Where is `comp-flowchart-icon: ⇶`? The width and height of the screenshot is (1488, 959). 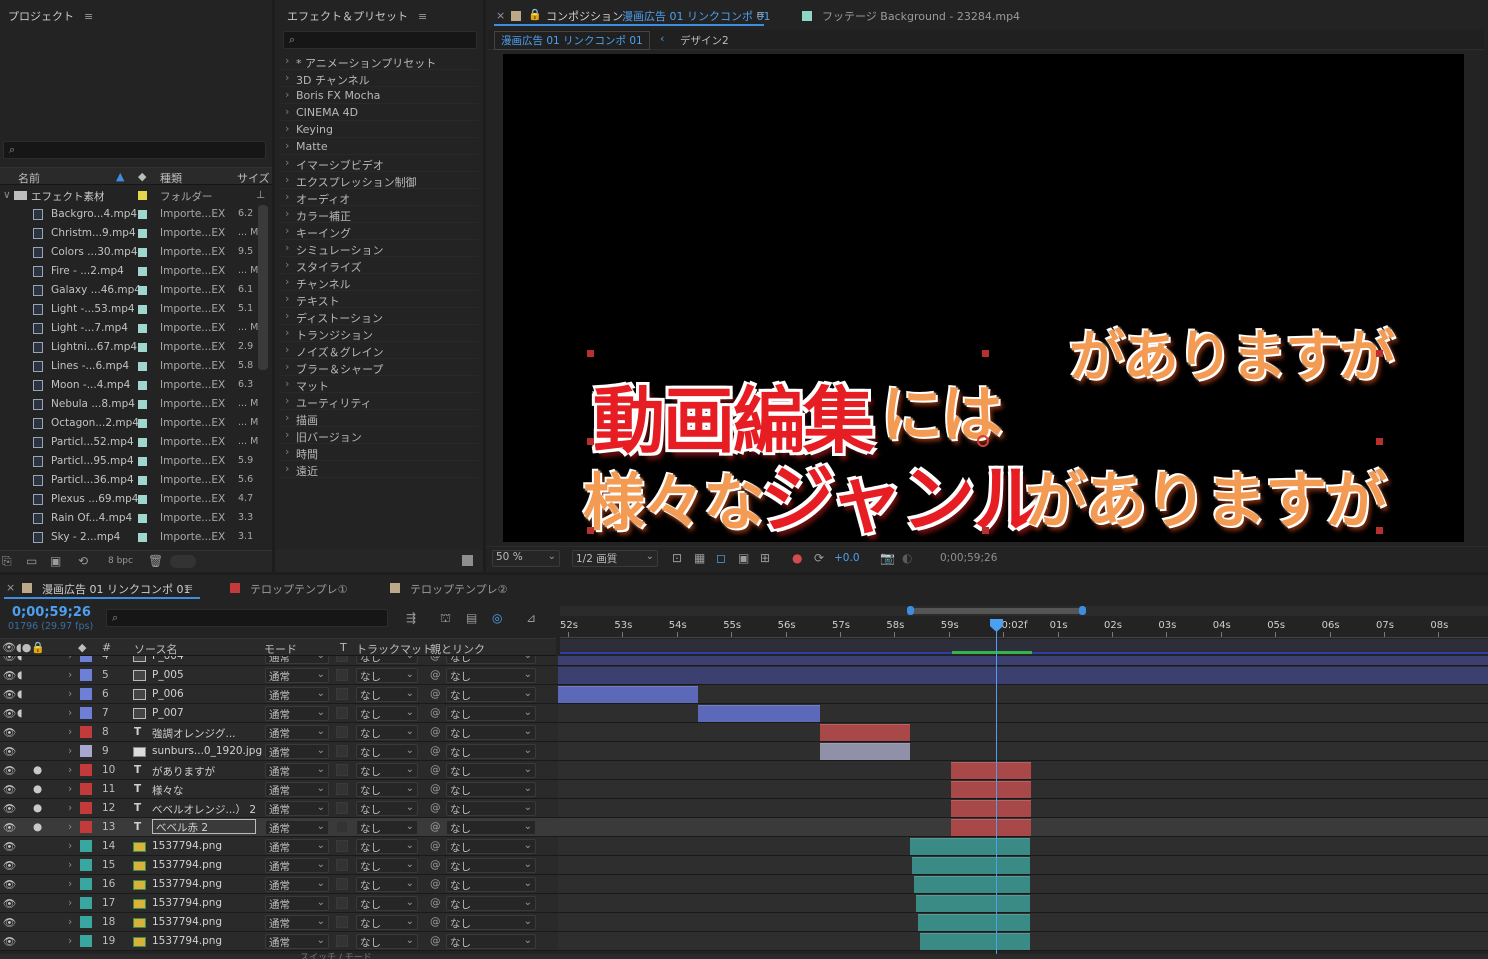
comp-flowchart-icon: ⇶ is located at coordinates (411, 618).